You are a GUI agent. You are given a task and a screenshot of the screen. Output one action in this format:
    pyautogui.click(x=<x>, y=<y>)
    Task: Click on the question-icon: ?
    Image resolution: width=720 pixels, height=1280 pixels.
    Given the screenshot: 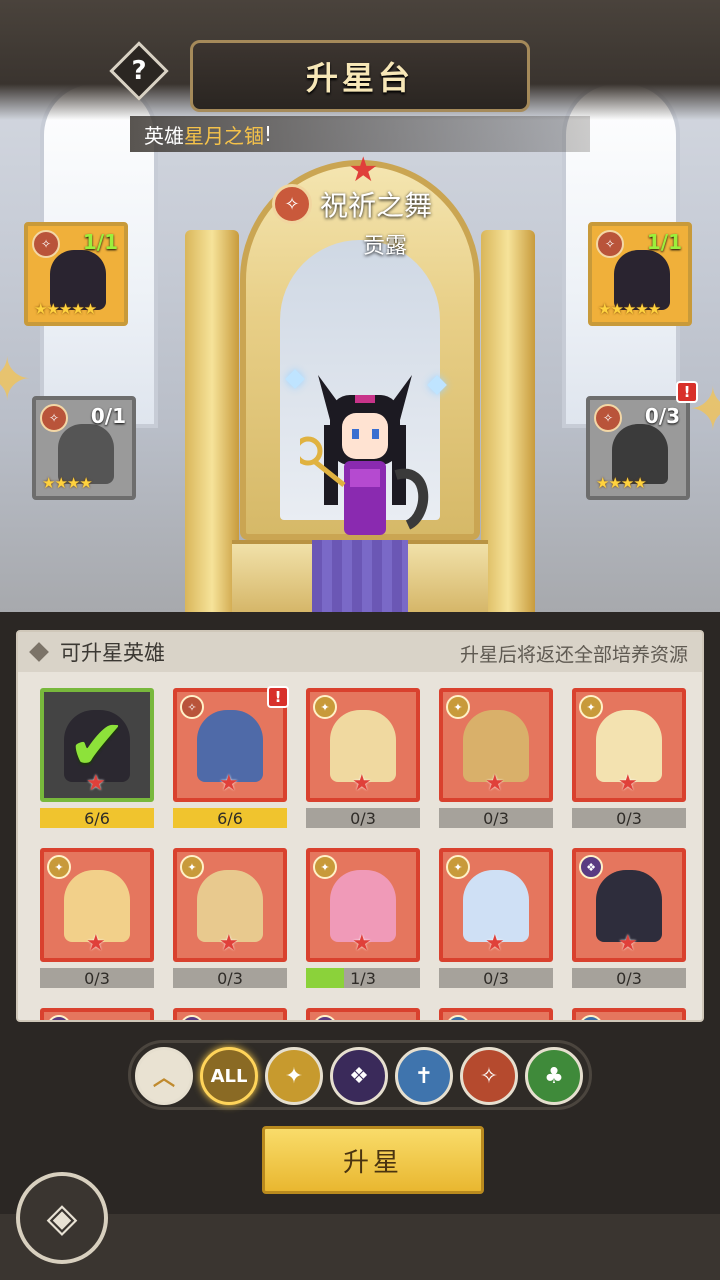 What is the action you would take?
    pyautogui.click(x=139, y=71)
    